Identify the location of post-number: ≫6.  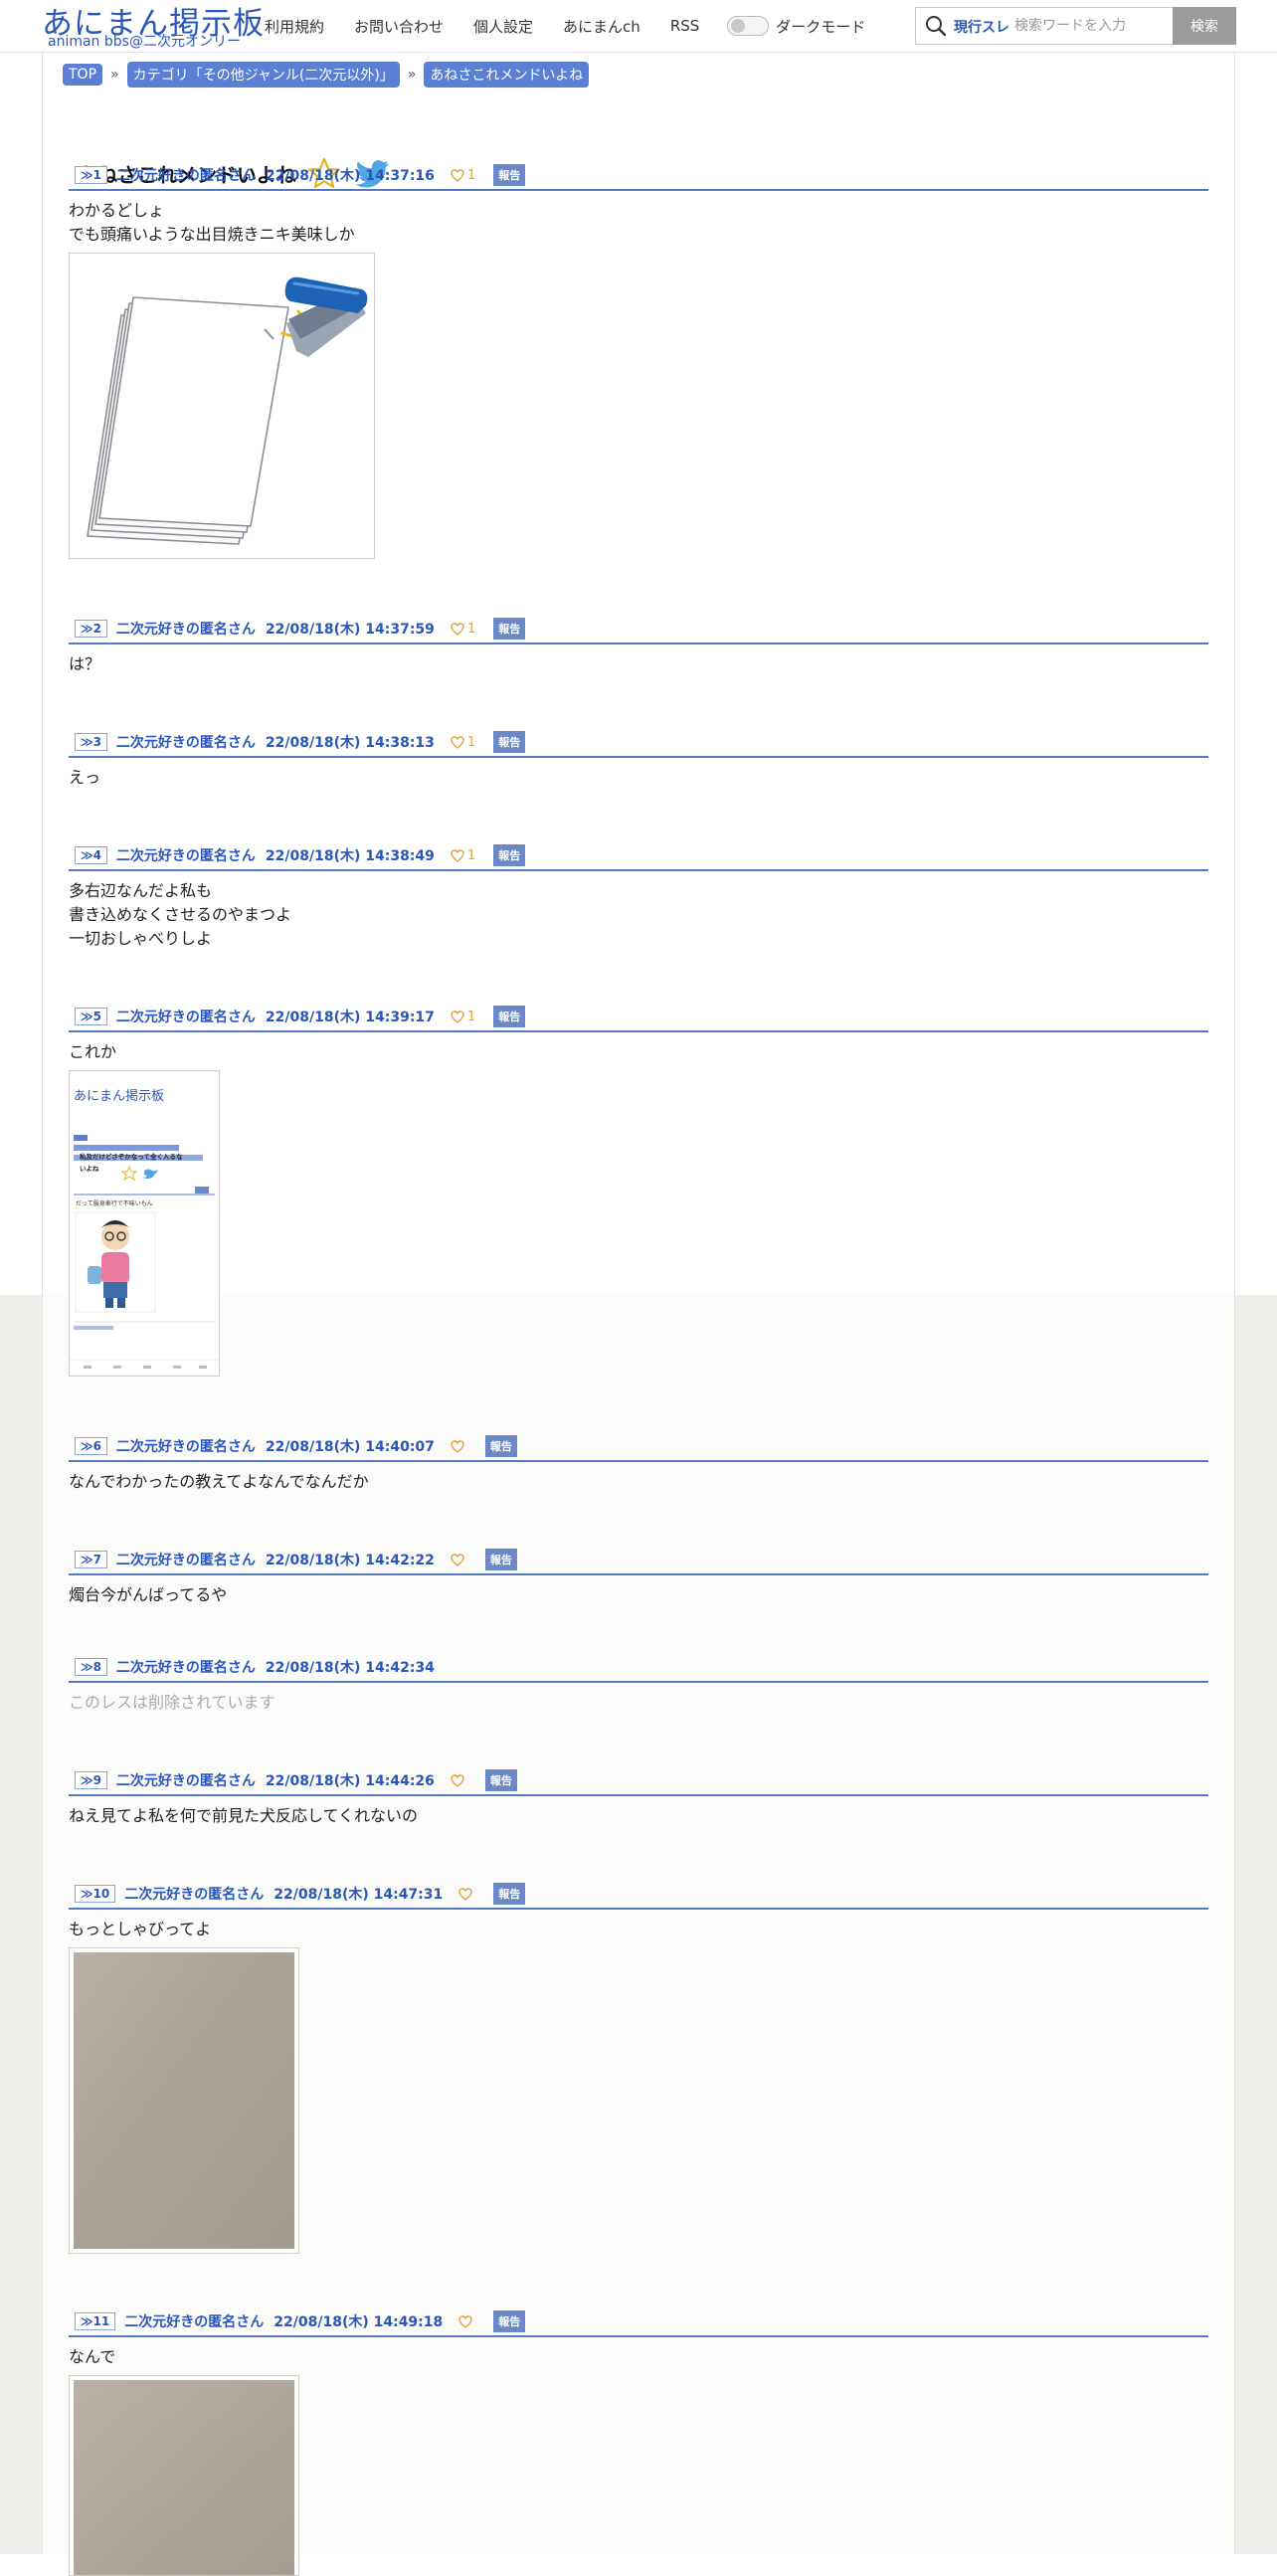
(91, 1446).